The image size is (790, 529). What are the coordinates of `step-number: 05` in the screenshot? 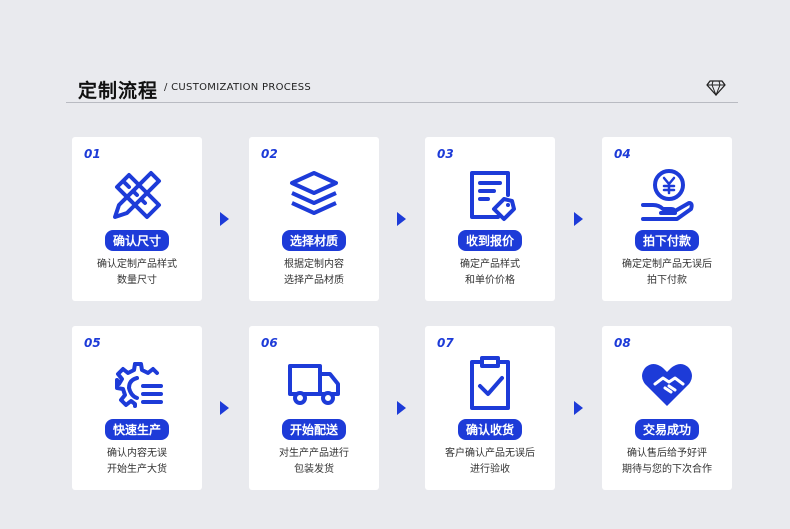 It's located at (92, 343).